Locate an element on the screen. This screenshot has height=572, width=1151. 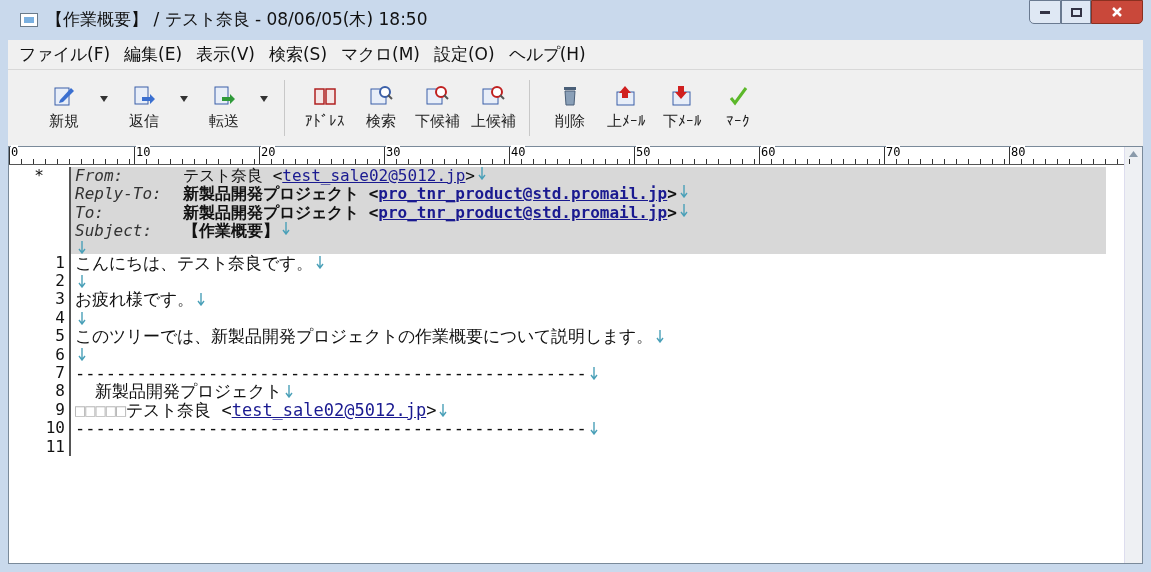
menu-item: ヘルプ(H) is located at coordinates (547, 54).